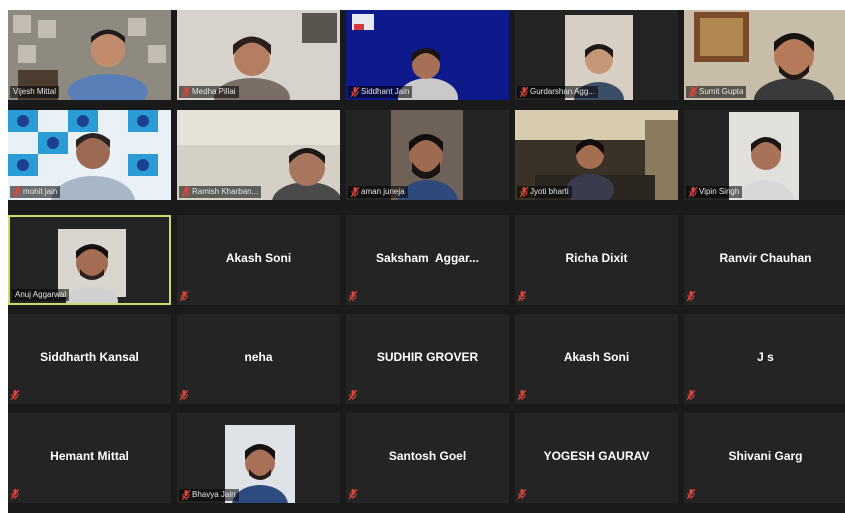  Describe the element at coordinates (214, 91) in the screenshot. I see `participant-name: Medha Pillai` at that location.